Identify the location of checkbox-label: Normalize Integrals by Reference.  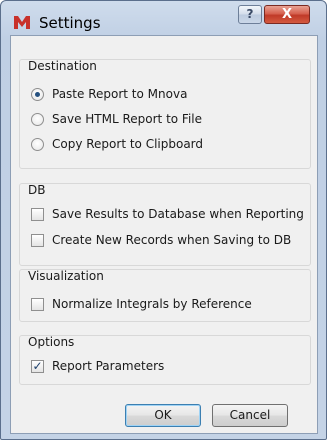
(152, 304).